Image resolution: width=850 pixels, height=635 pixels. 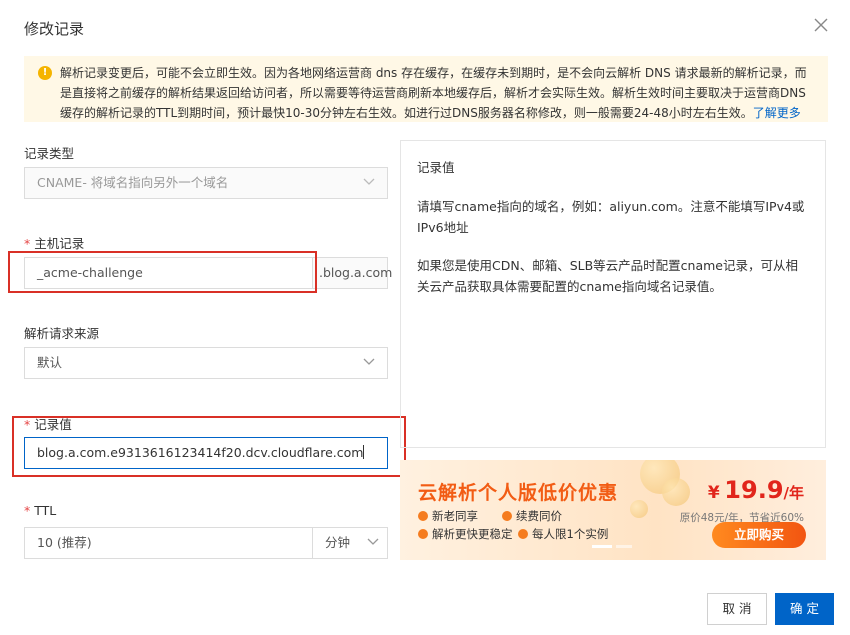 What do you see at coordinates (563, 534) in the screenshot?
I see `promo-feature: 每人限1个实例` at bounding box center [563, 534].